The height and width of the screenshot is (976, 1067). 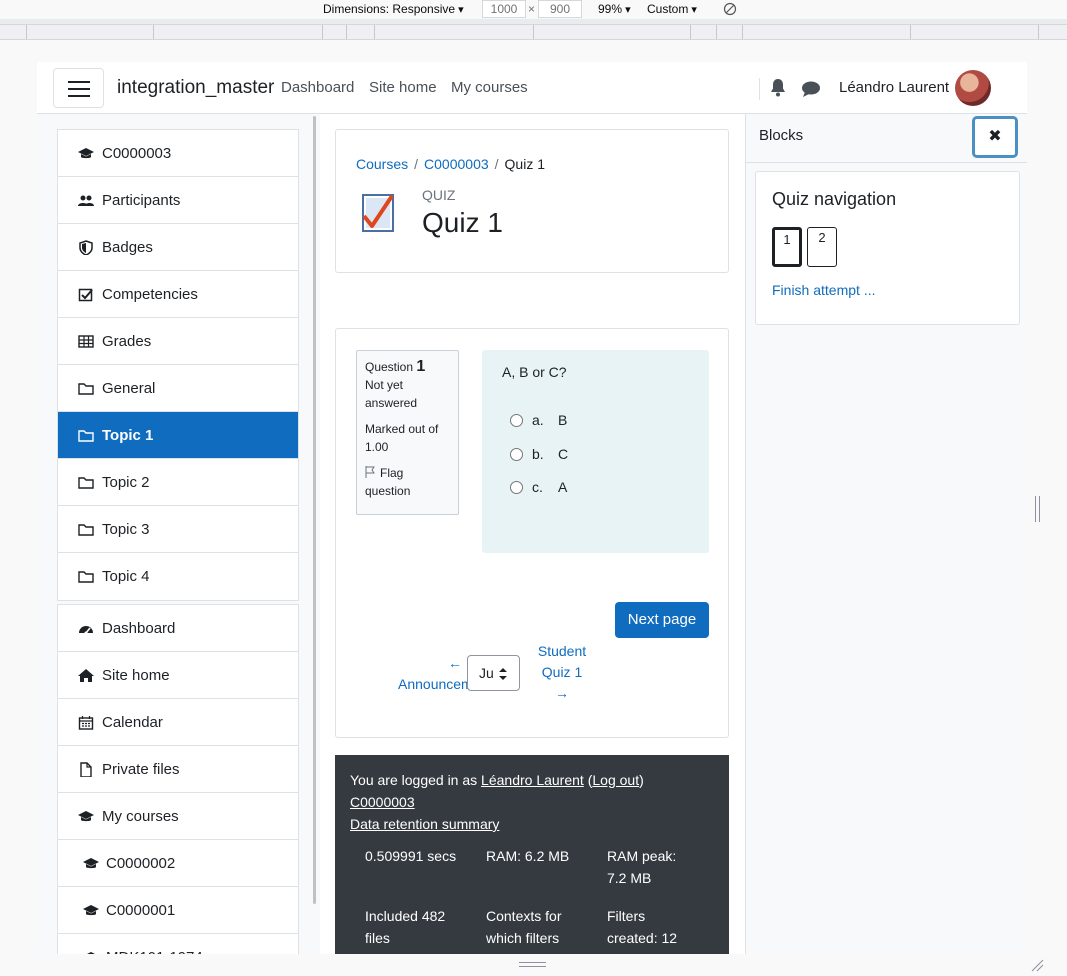 What do you see at coordinates (314, 510) in the screenshot?
I see `drawer-scrollbar` at bounding box center [314, 510].